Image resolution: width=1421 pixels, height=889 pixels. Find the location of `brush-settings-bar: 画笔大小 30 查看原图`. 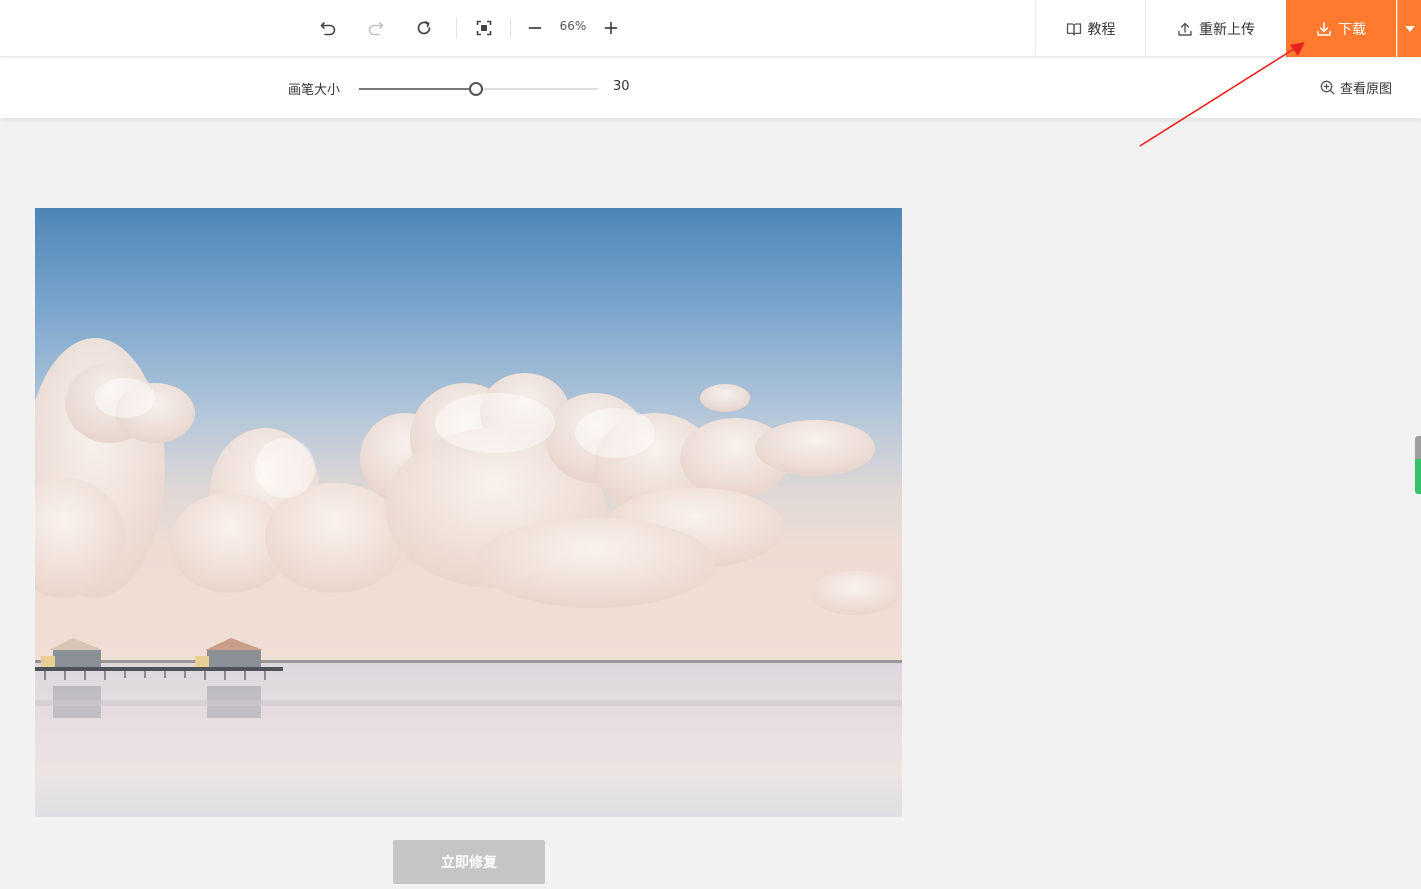

brush-settings-bar: 画笔大小 30 查看原图 is located at coordinates (710, 88).